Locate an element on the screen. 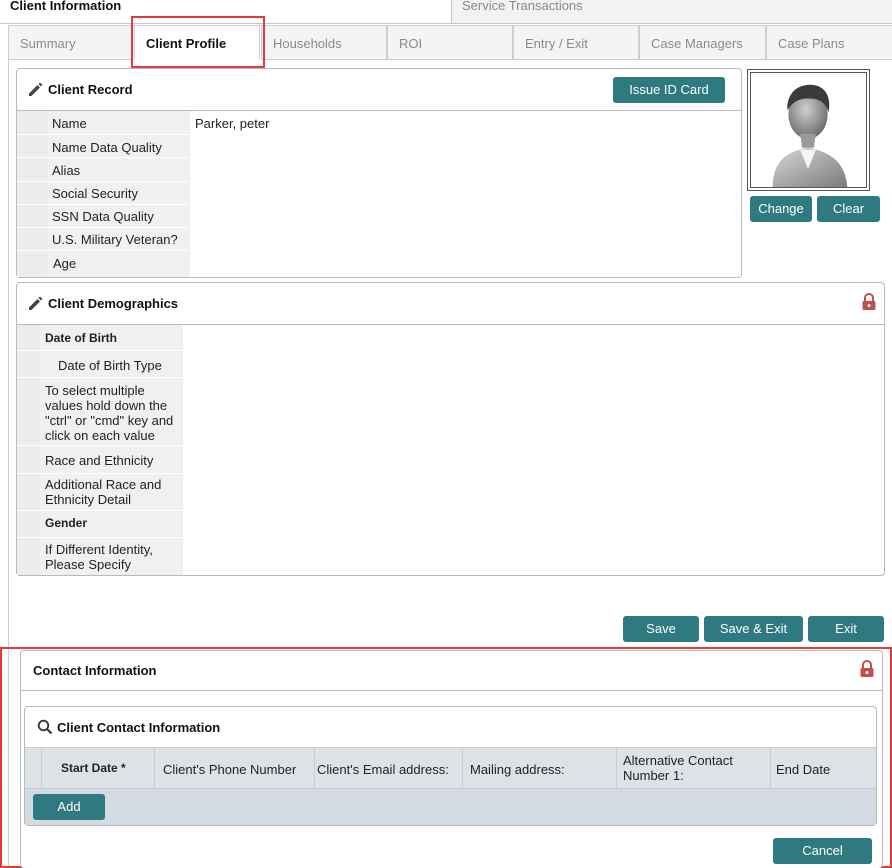 The width and height of the screenshot is (892, 868). name-value: Parker, peter is located at coordinates (232, 123).